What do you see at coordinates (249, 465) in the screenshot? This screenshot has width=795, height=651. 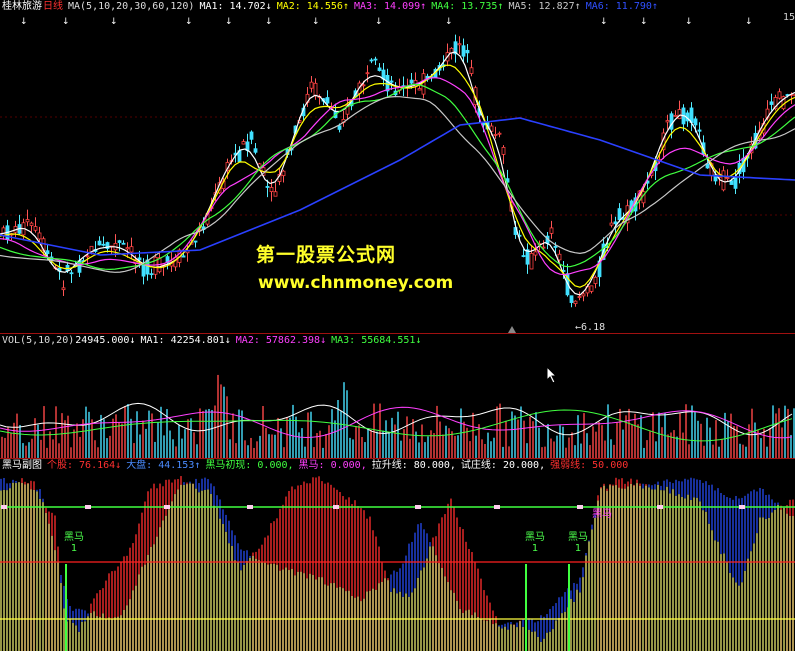 I see `ind-item-dark-horse-start: 黑马初现: 0.000,` at bounding box center [249, 465].